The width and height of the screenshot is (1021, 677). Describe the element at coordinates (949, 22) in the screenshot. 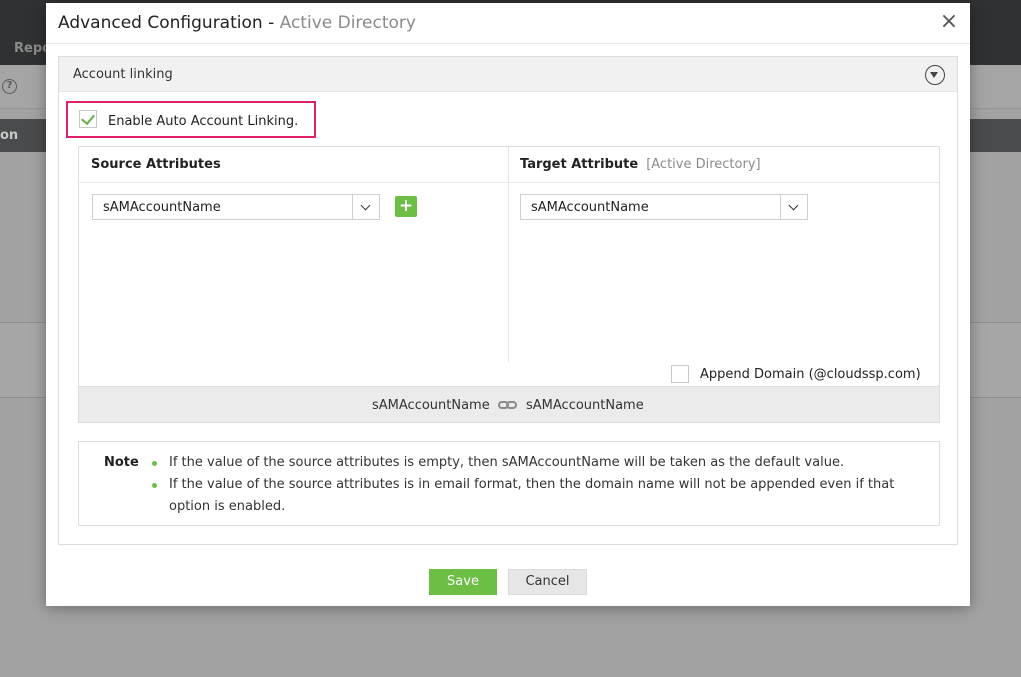

I see `close-icon: ×` at that location.